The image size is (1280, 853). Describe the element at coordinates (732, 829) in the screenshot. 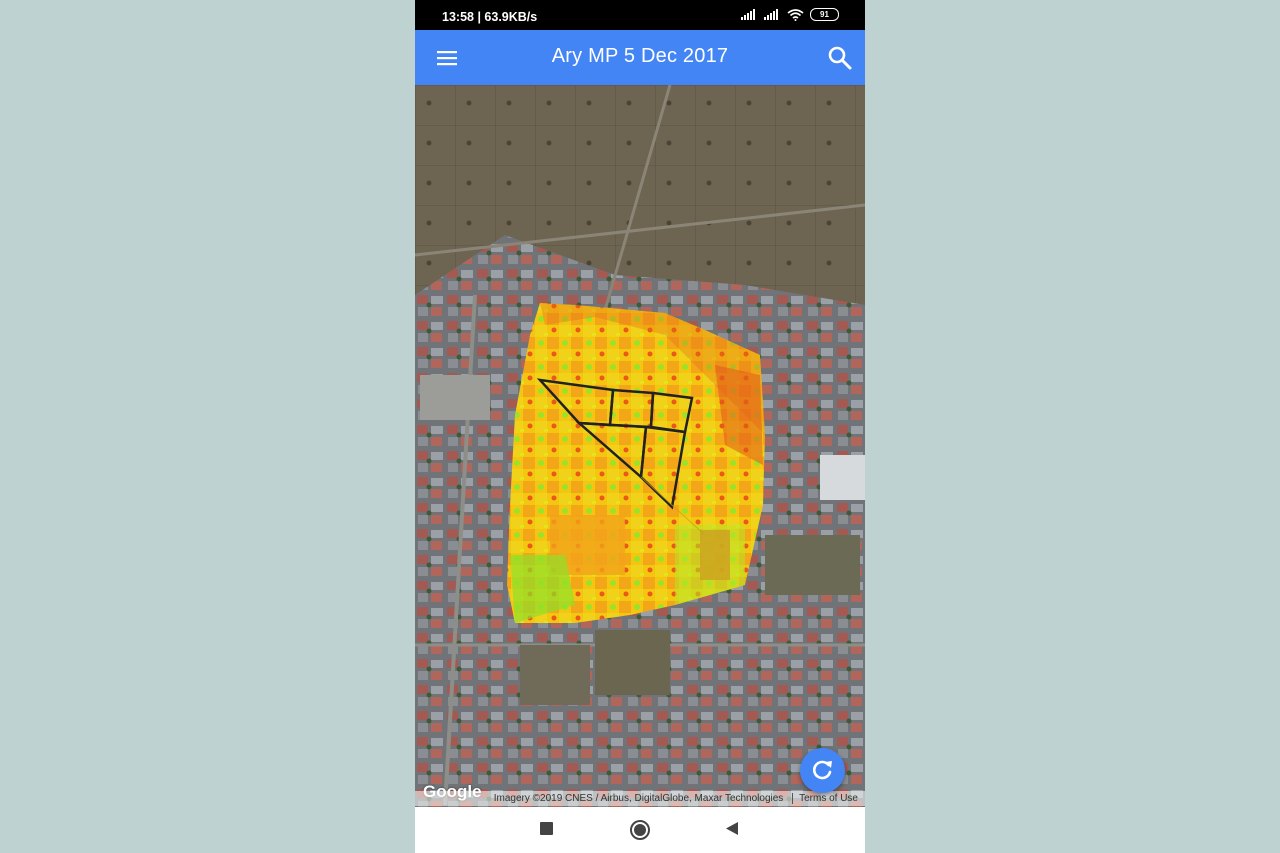

I see `triangle-back-icon` at that location.